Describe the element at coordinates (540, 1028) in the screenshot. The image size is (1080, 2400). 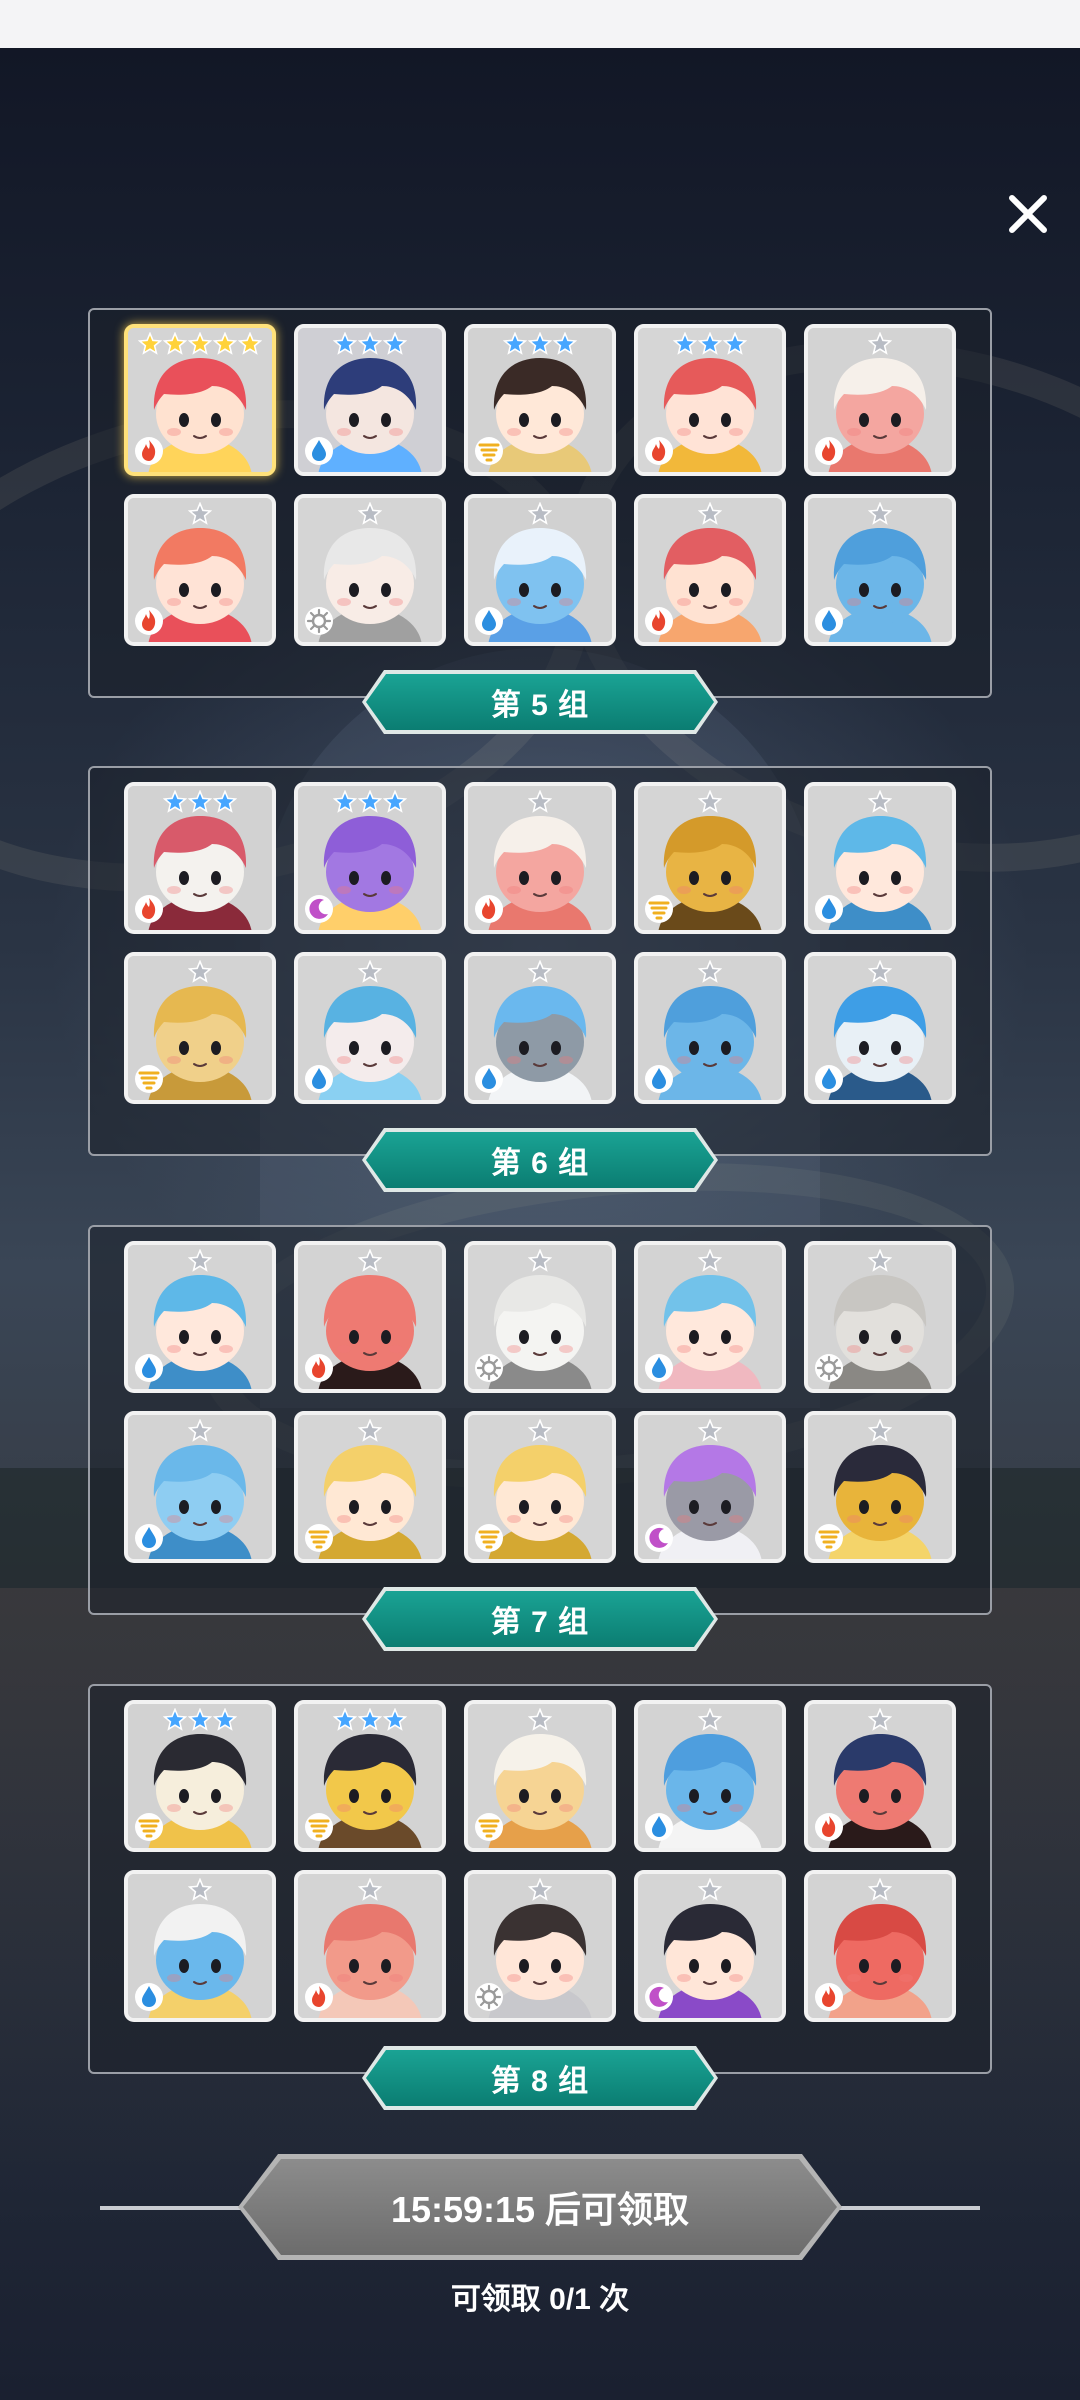
I see `hero-card-winged-knight` at that location.